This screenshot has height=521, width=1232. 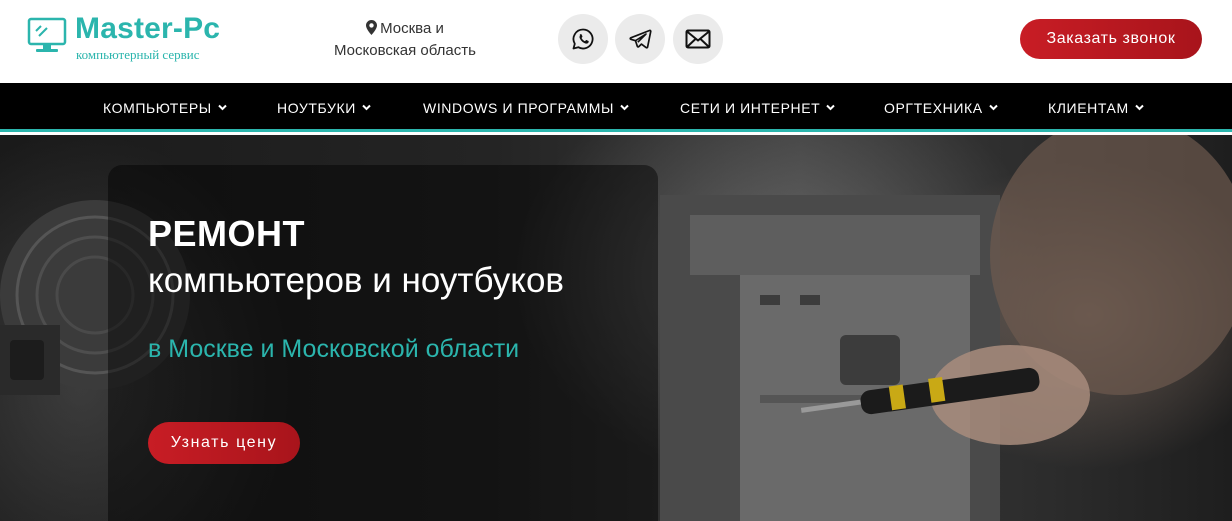 I want to click on logo-subtitle: компьютерный сервис, so click(x=138, y=54).